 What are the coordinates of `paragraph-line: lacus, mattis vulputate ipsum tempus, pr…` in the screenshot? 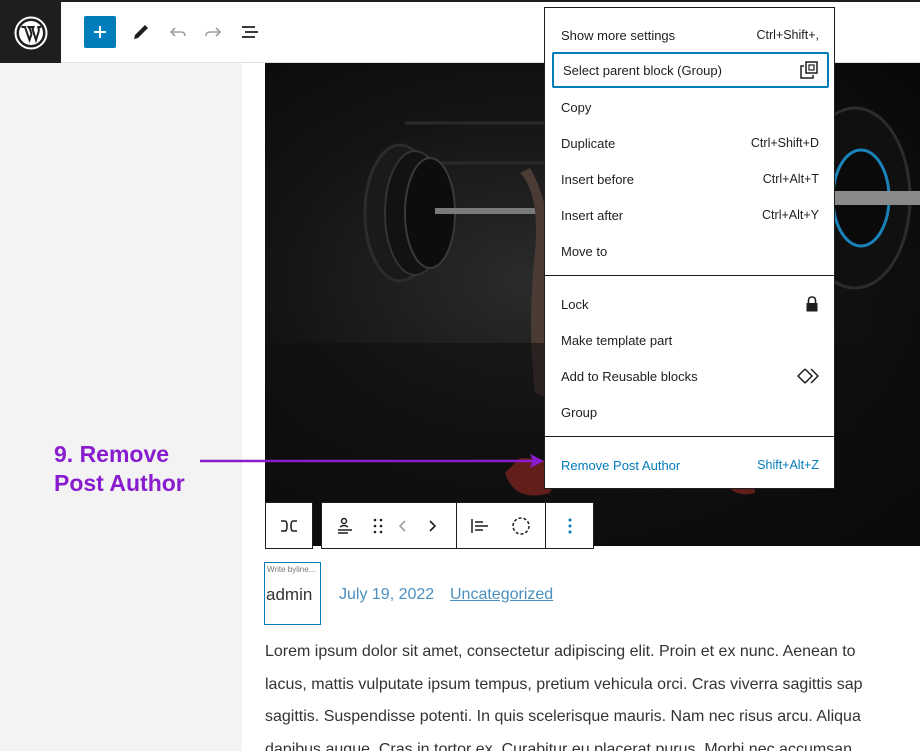 It's located at (564, 684).